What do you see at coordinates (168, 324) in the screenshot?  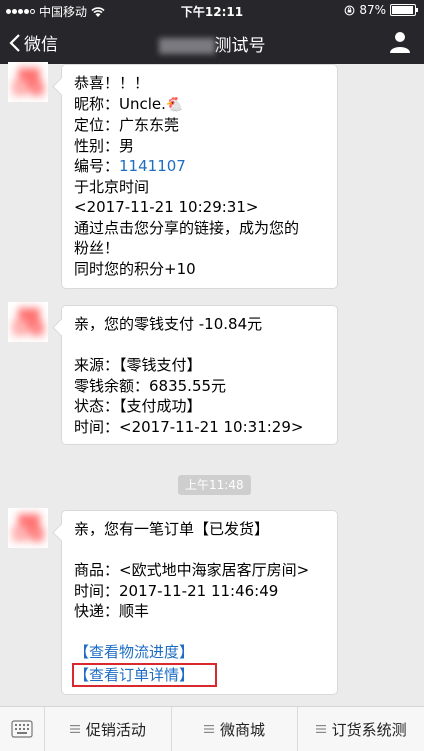 I see `message-line: 亲，您的零钱支付 -10.84元` at bounding box center [168, 324].